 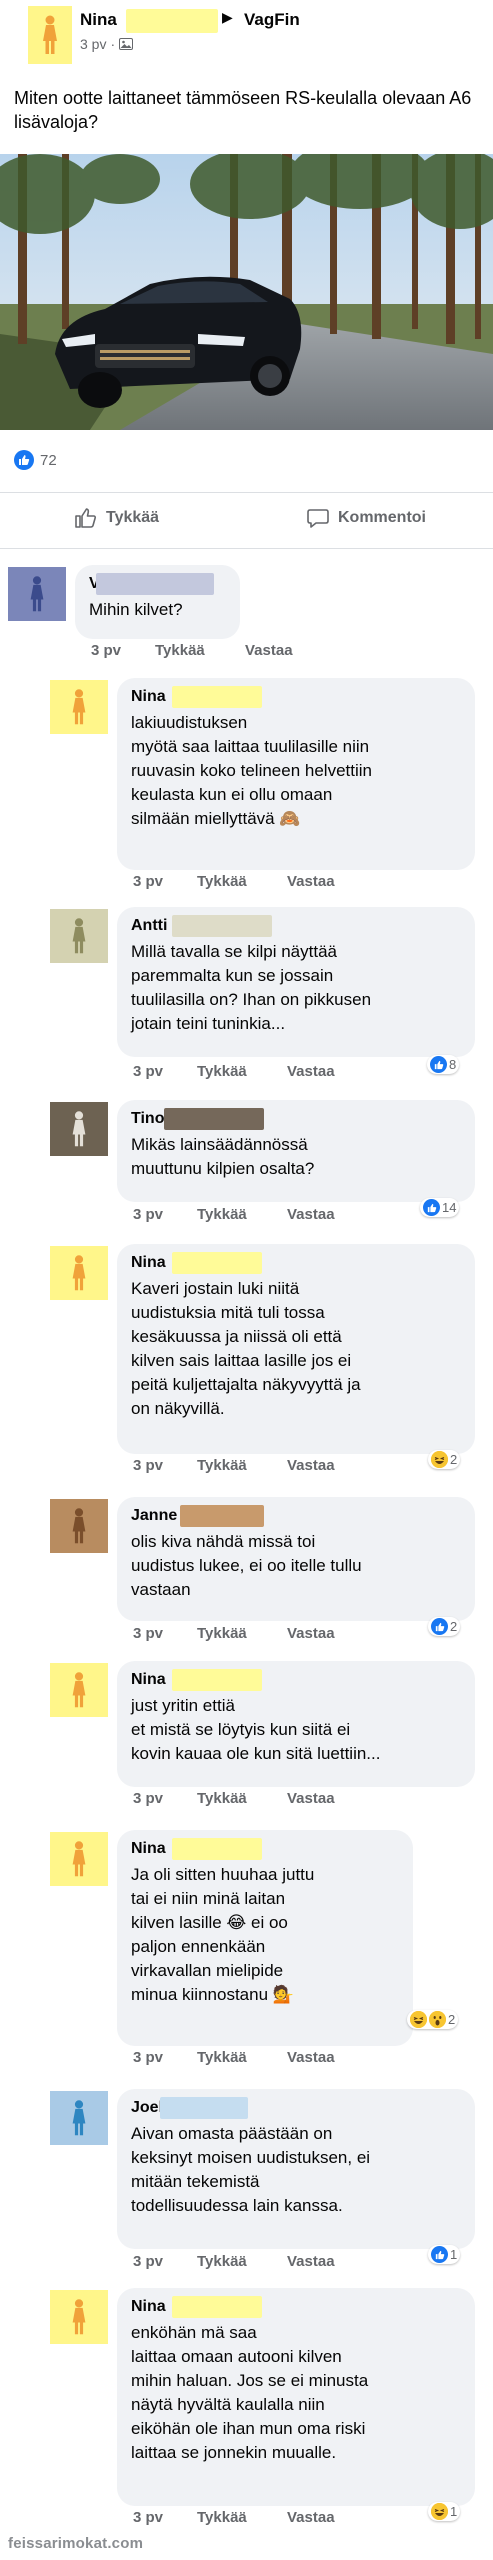 I want to click on post-header: Nina ▶ VagFin 3 pv ·, so click(x=246, y=32).